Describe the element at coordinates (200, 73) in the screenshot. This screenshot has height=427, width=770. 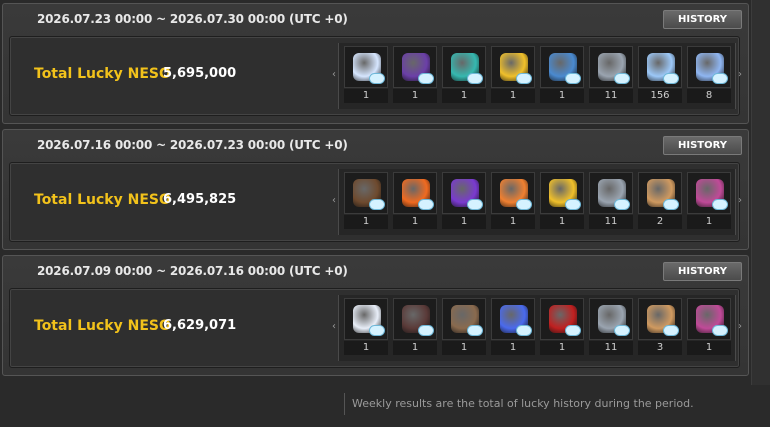
I see `total-lucky-neso-value: 5,695,000` at that location.